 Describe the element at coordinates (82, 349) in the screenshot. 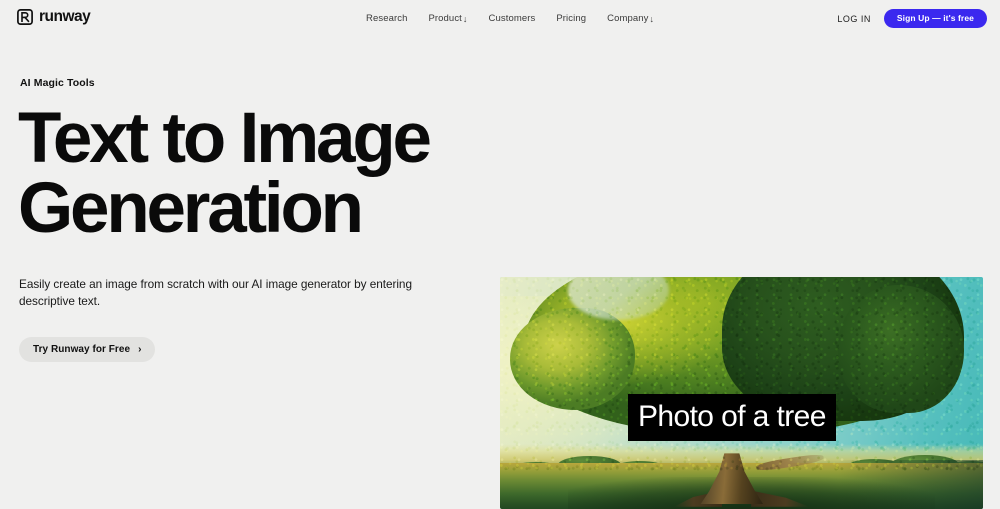

I see `cta-label: Try Runway for Free` at that location.